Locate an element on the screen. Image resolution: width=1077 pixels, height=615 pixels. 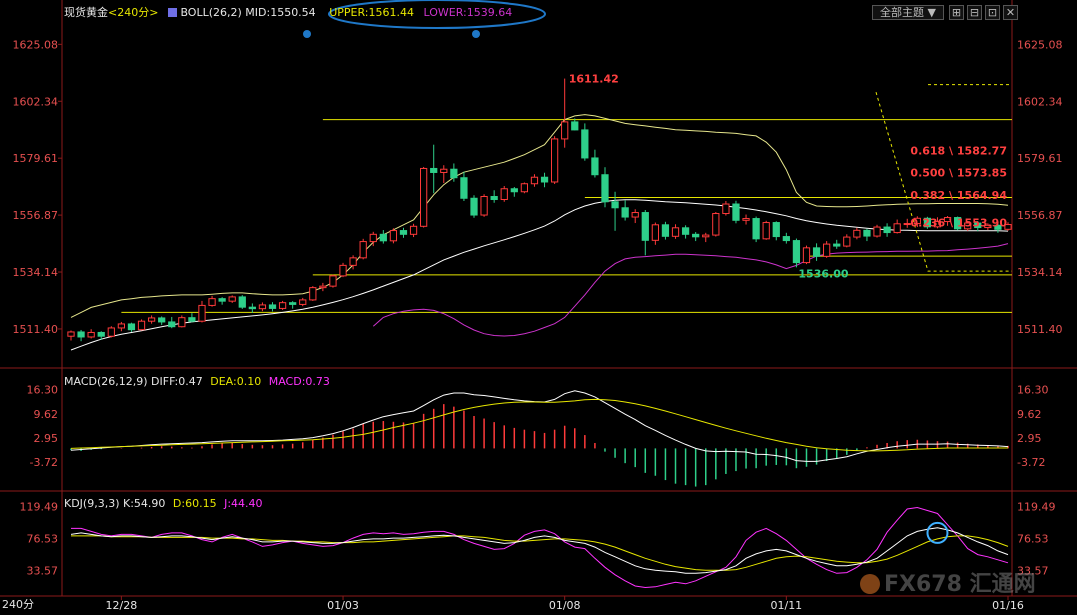
macd-y-tick-left: -3.72 is located at coordinates (44, 462).